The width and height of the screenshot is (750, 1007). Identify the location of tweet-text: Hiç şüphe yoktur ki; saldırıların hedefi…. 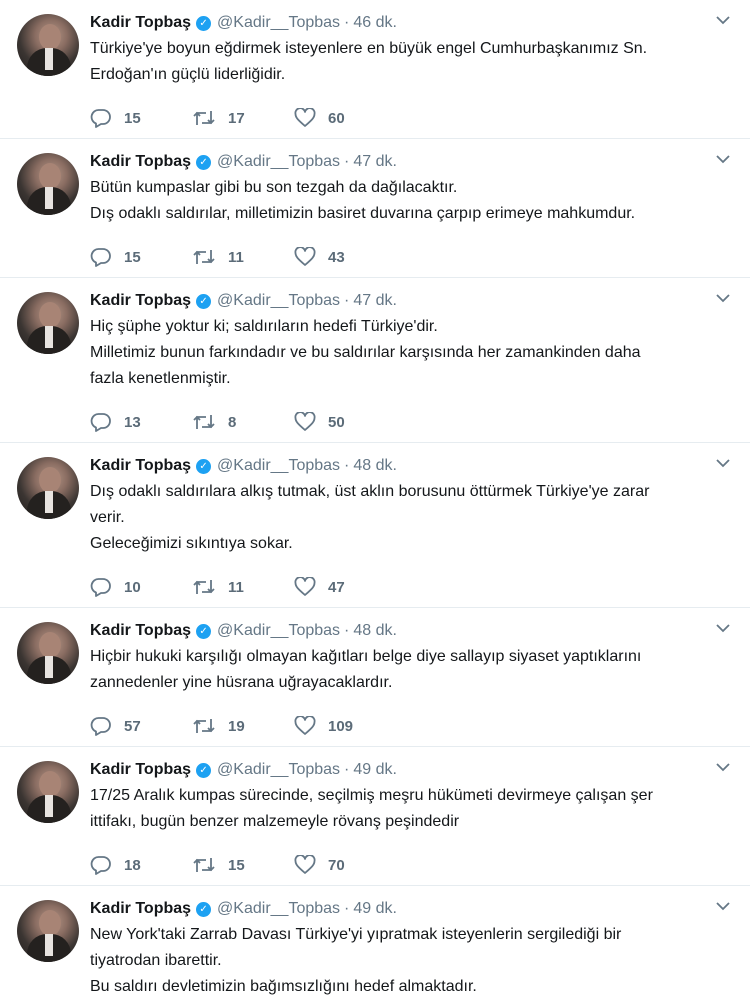
(410, 353).